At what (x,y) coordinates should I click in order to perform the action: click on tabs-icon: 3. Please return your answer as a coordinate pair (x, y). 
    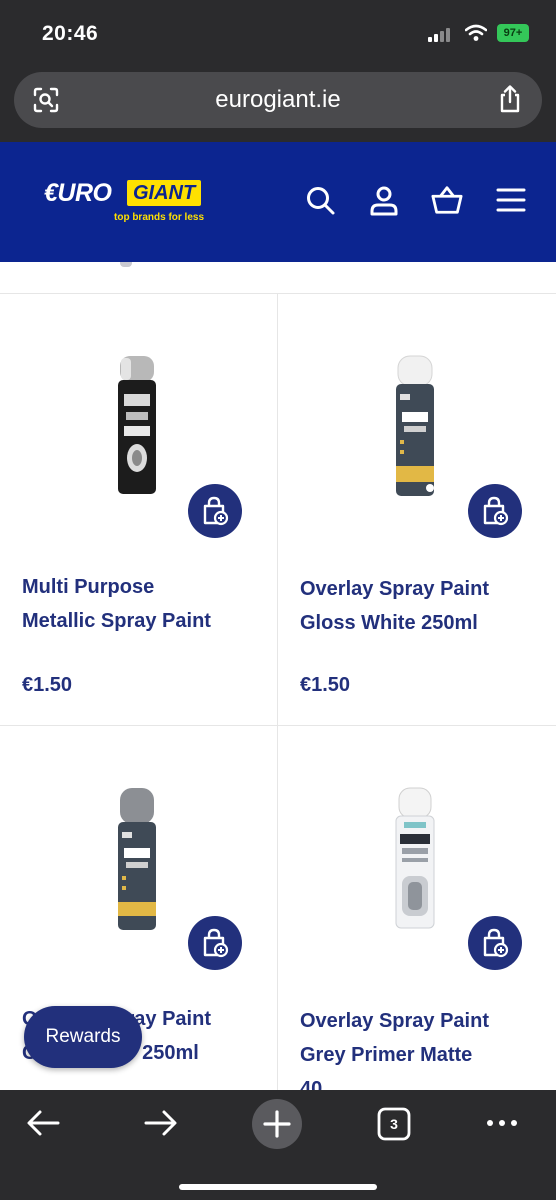
    Looking at the image, I should click on (394, 1124).